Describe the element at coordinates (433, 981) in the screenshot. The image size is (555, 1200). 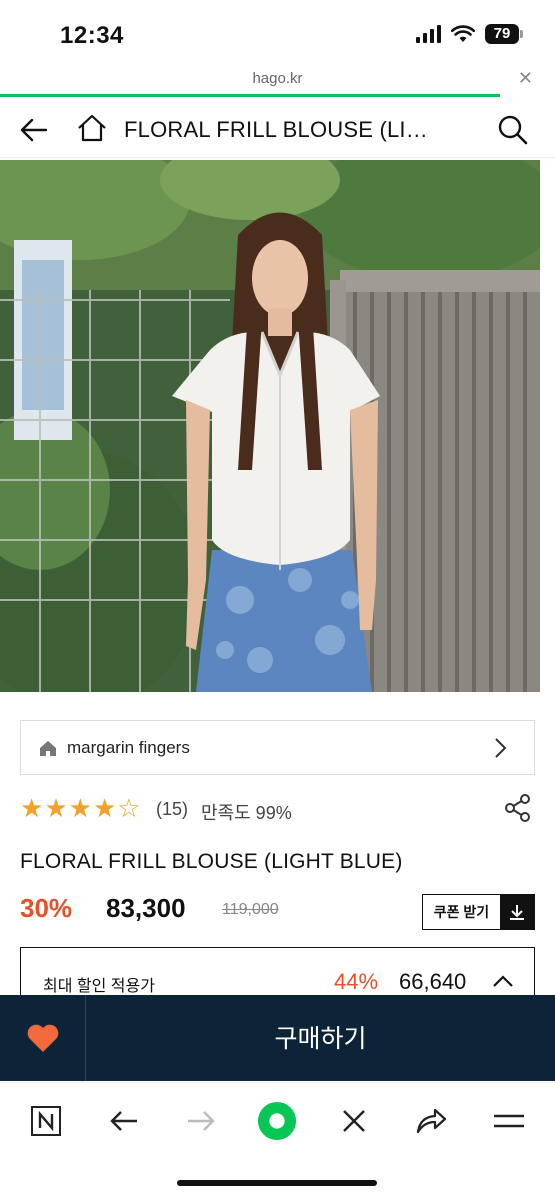
I see `max-discount-price: 66,640` at that location.